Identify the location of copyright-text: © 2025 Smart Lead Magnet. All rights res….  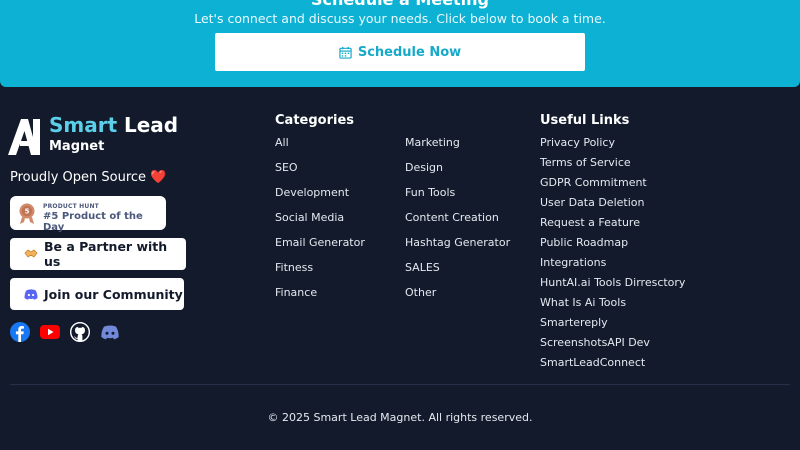
(400, 417).